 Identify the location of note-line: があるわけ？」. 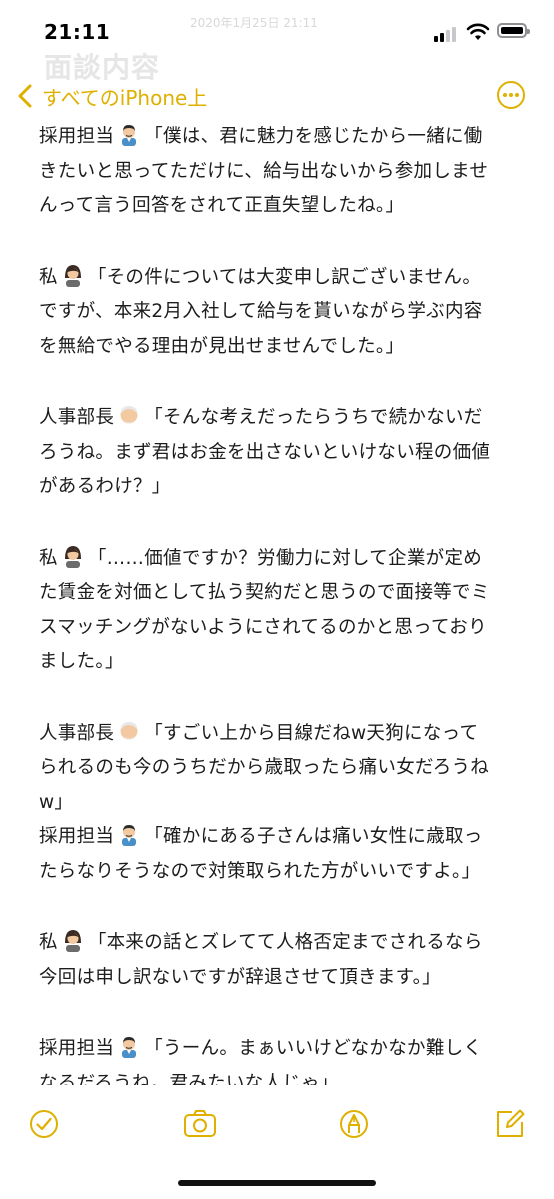
(284, 487).